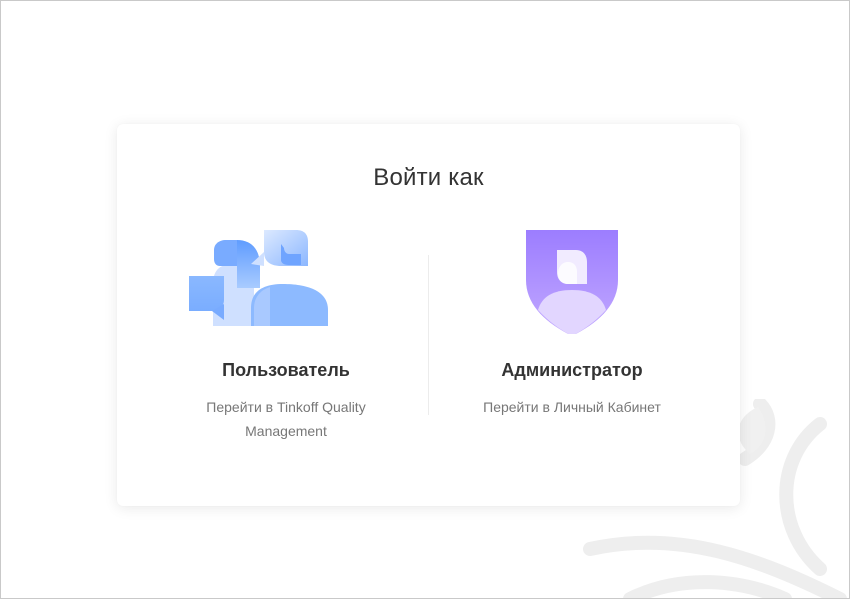 The width and height of the screenshot is (850, 599). I want to click on admin-option-description: Перейти в Личный Кабинет, so click(572, 407).